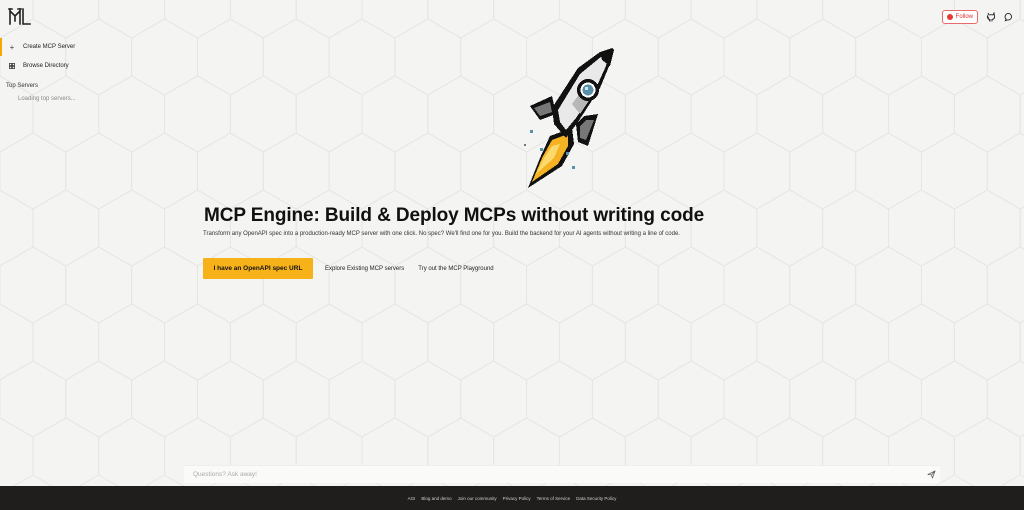 This screenshot has height=510, width=1024. Describe the element at coordinates (12, 66) in the screenshot. I see `grid-icon` at that location.